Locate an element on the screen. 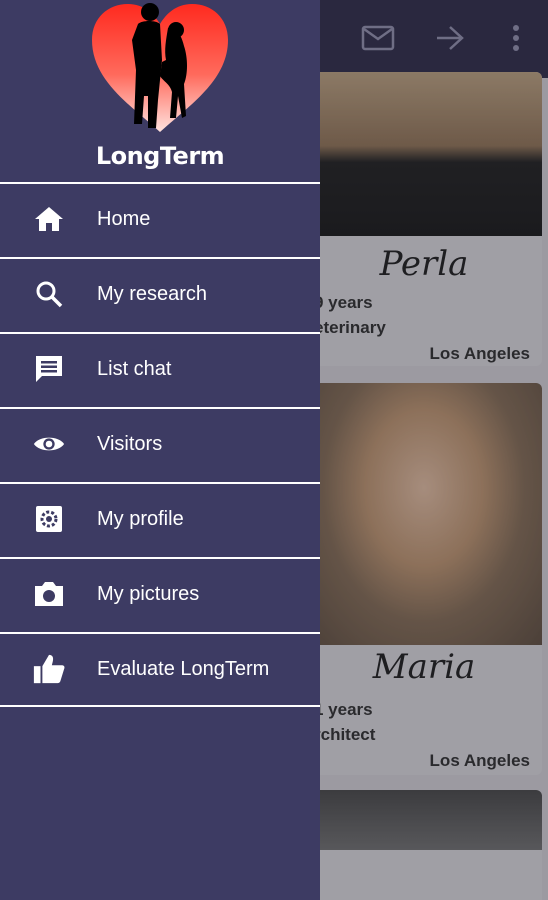 This screenshot has width=548, height=900. chat-icon is located at coordinates (49, 369).